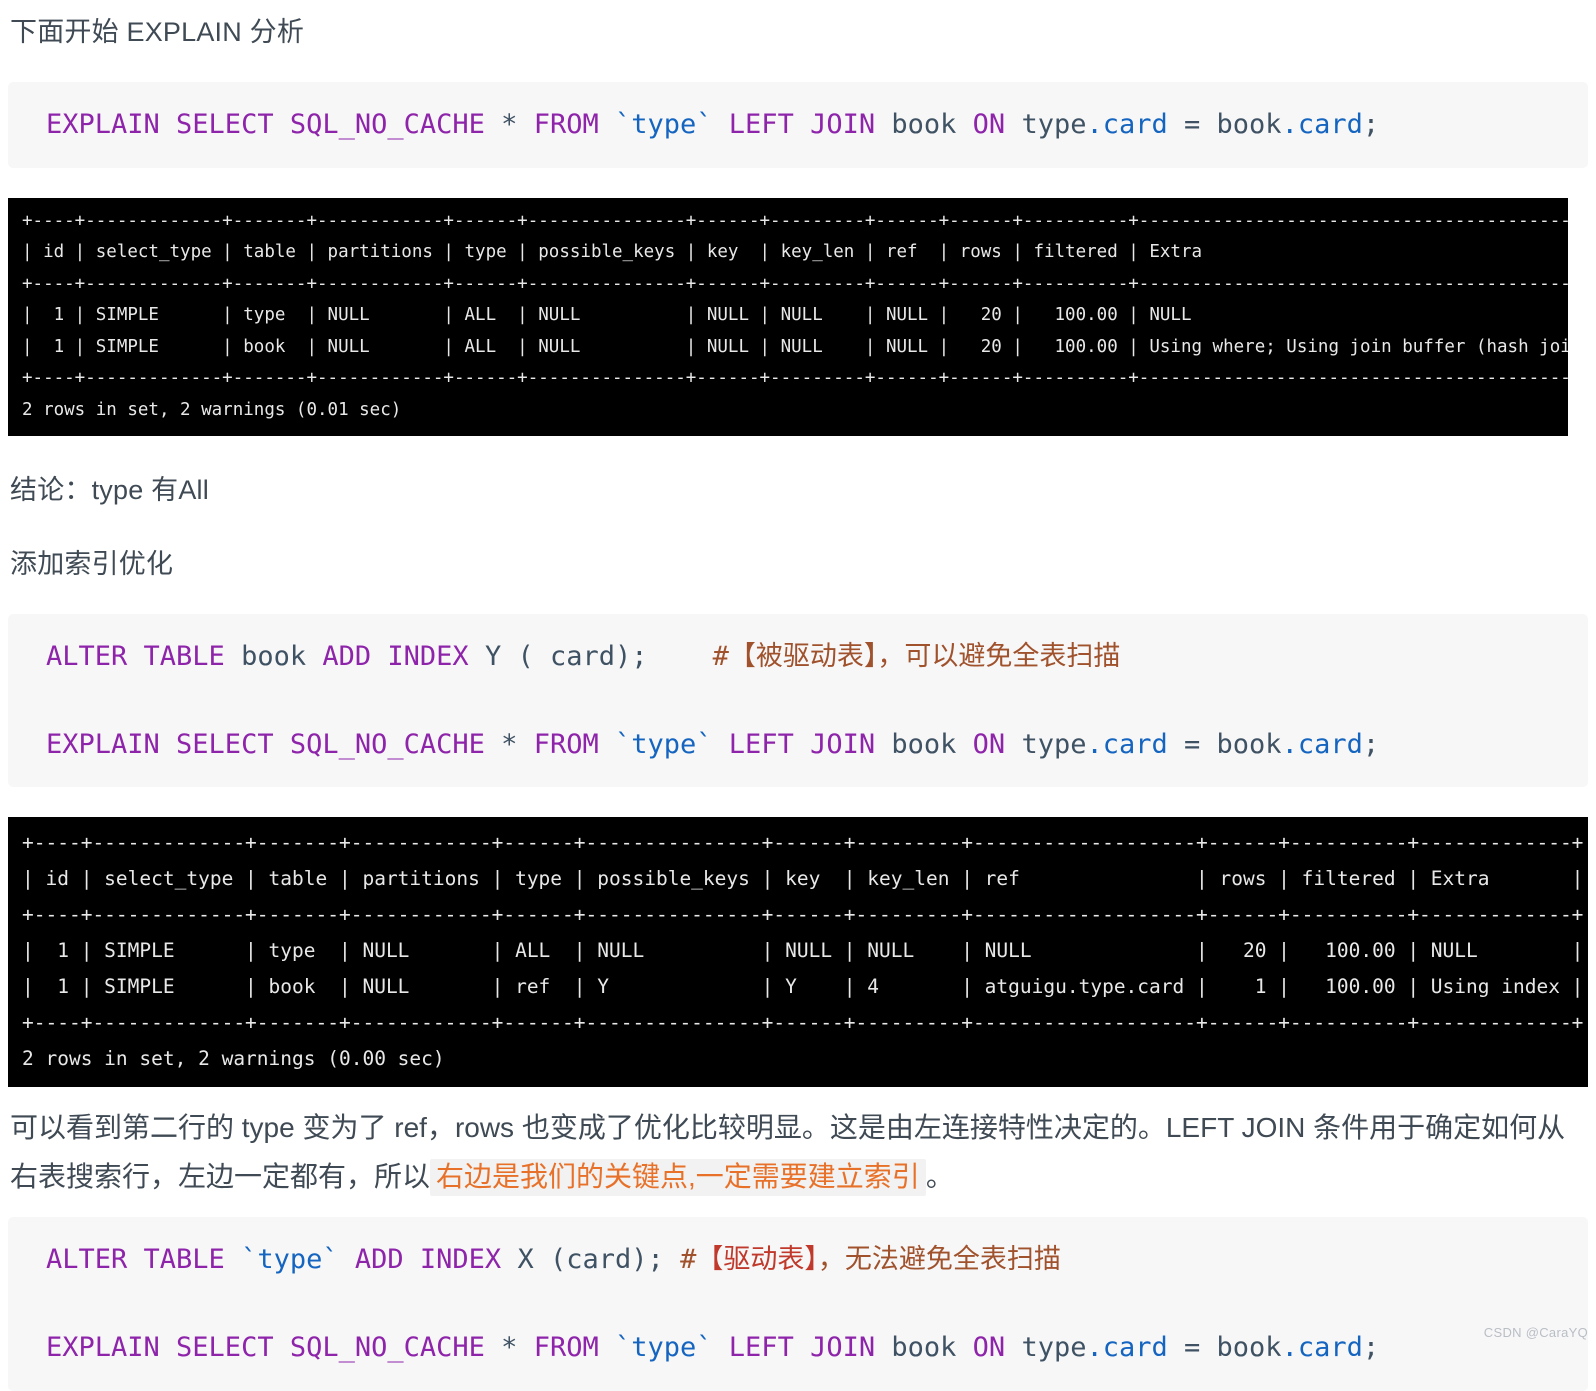  I want to click on code-token: X, so click(525, 1260).